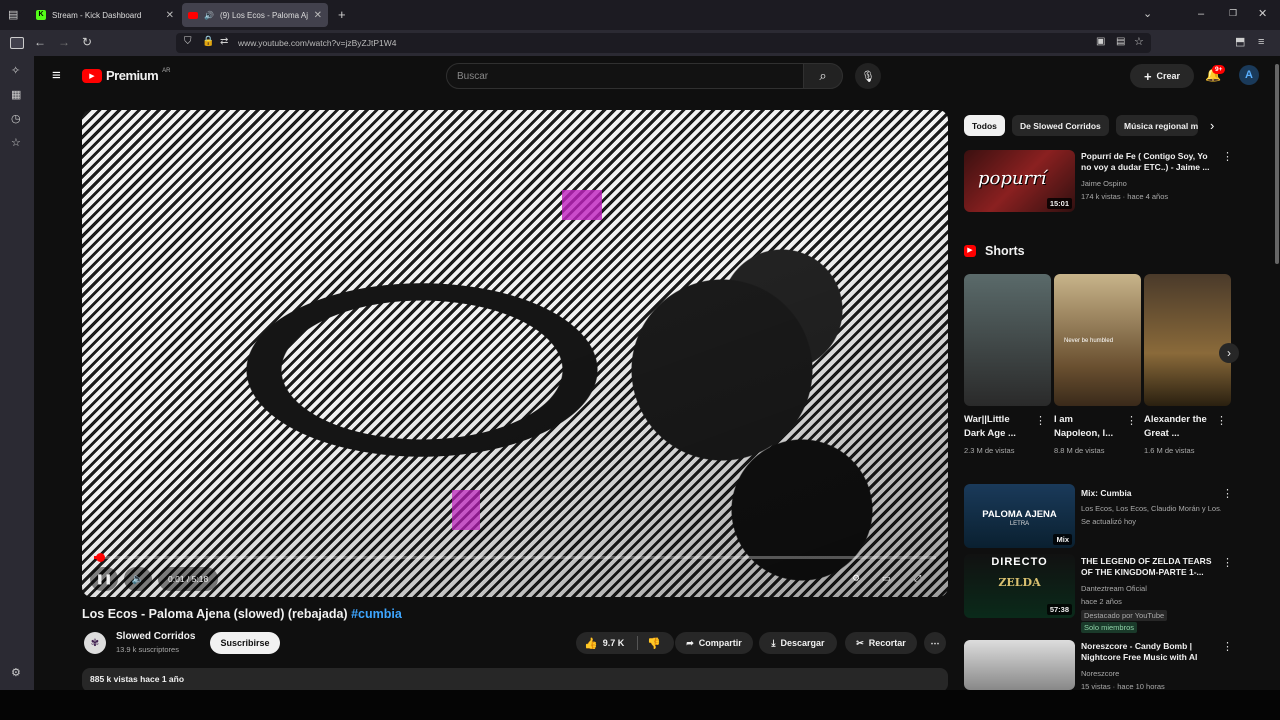 This screenshot has width=1280, height=720. I want to click on subscriber-count: 13.9 k suscriptores, so click(147, 649).